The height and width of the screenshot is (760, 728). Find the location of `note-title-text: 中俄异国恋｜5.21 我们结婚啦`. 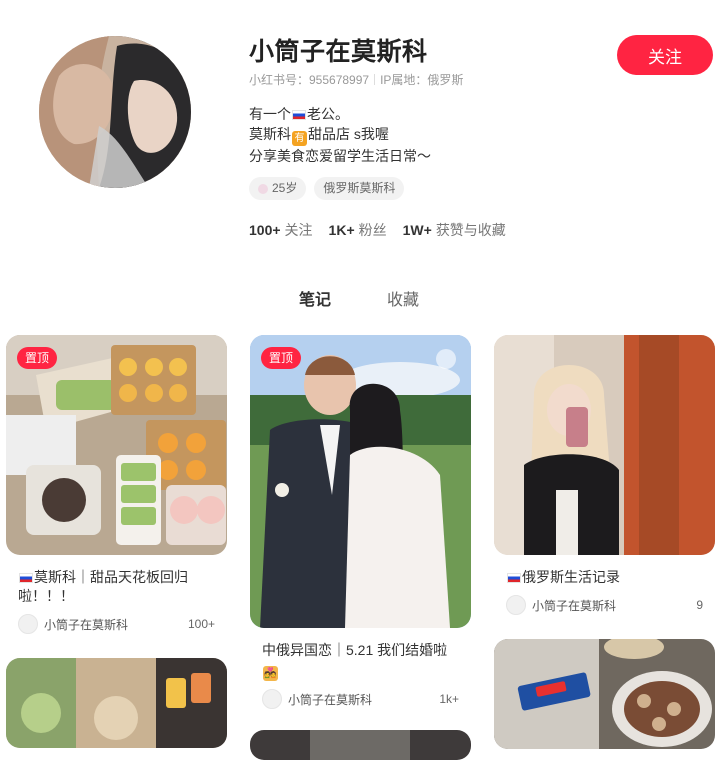

note-title-text: 中俄异国恋｜5.21 我们结婚啦 is located at coordinates (355, 650).